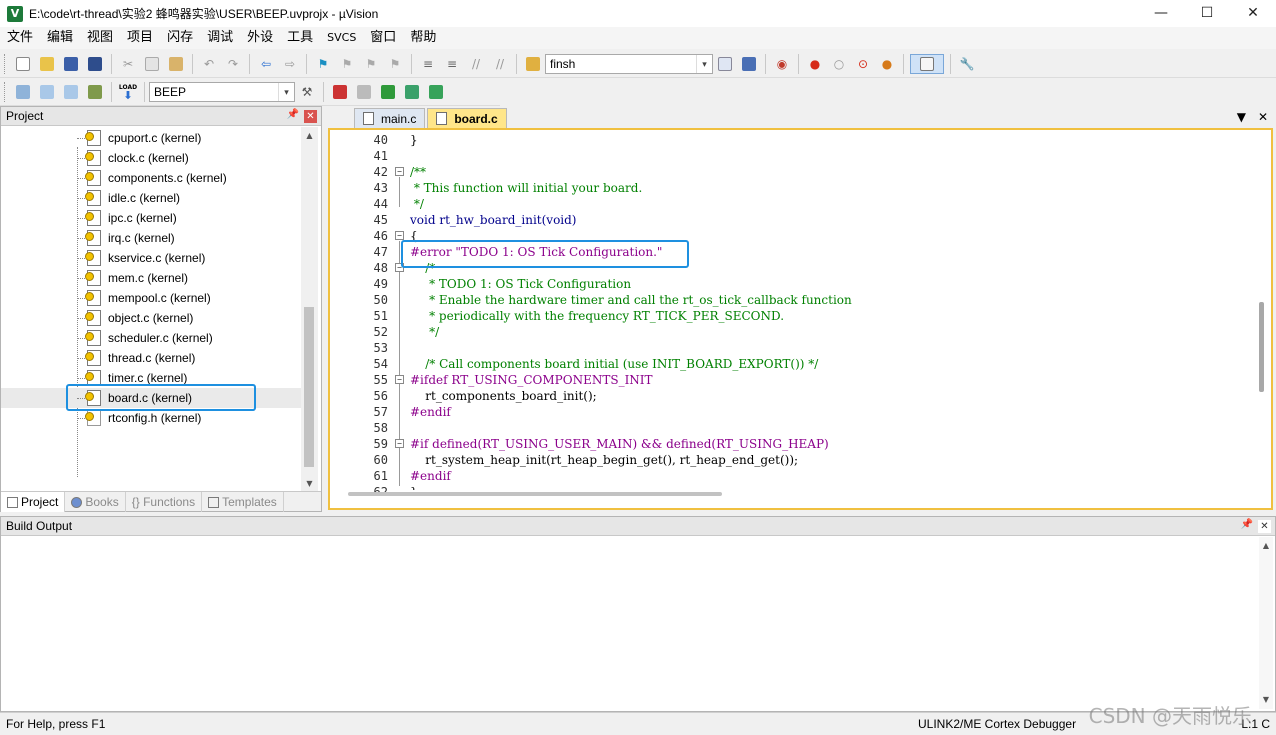 This screenshot has width=1276, height=735. What do you see at coordinates (47, 92) in the screenshot?
I see `build-icon` at bounding box center [47, 92].